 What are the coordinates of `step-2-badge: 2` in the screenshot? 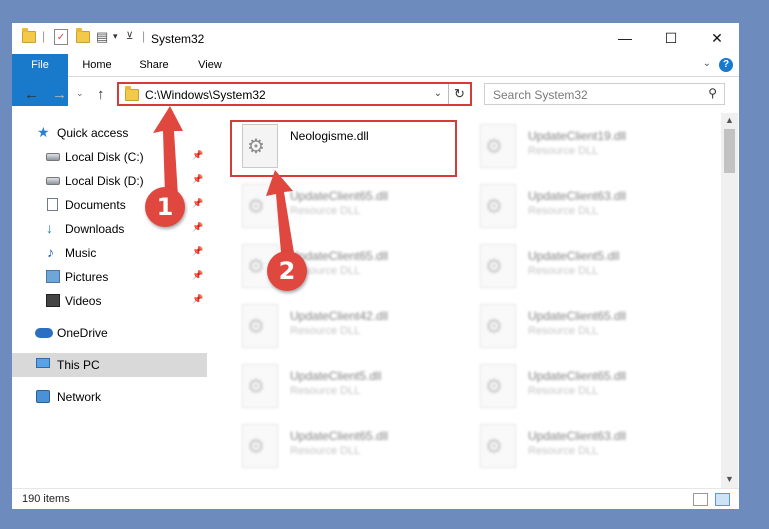 It's located at (287, 271).